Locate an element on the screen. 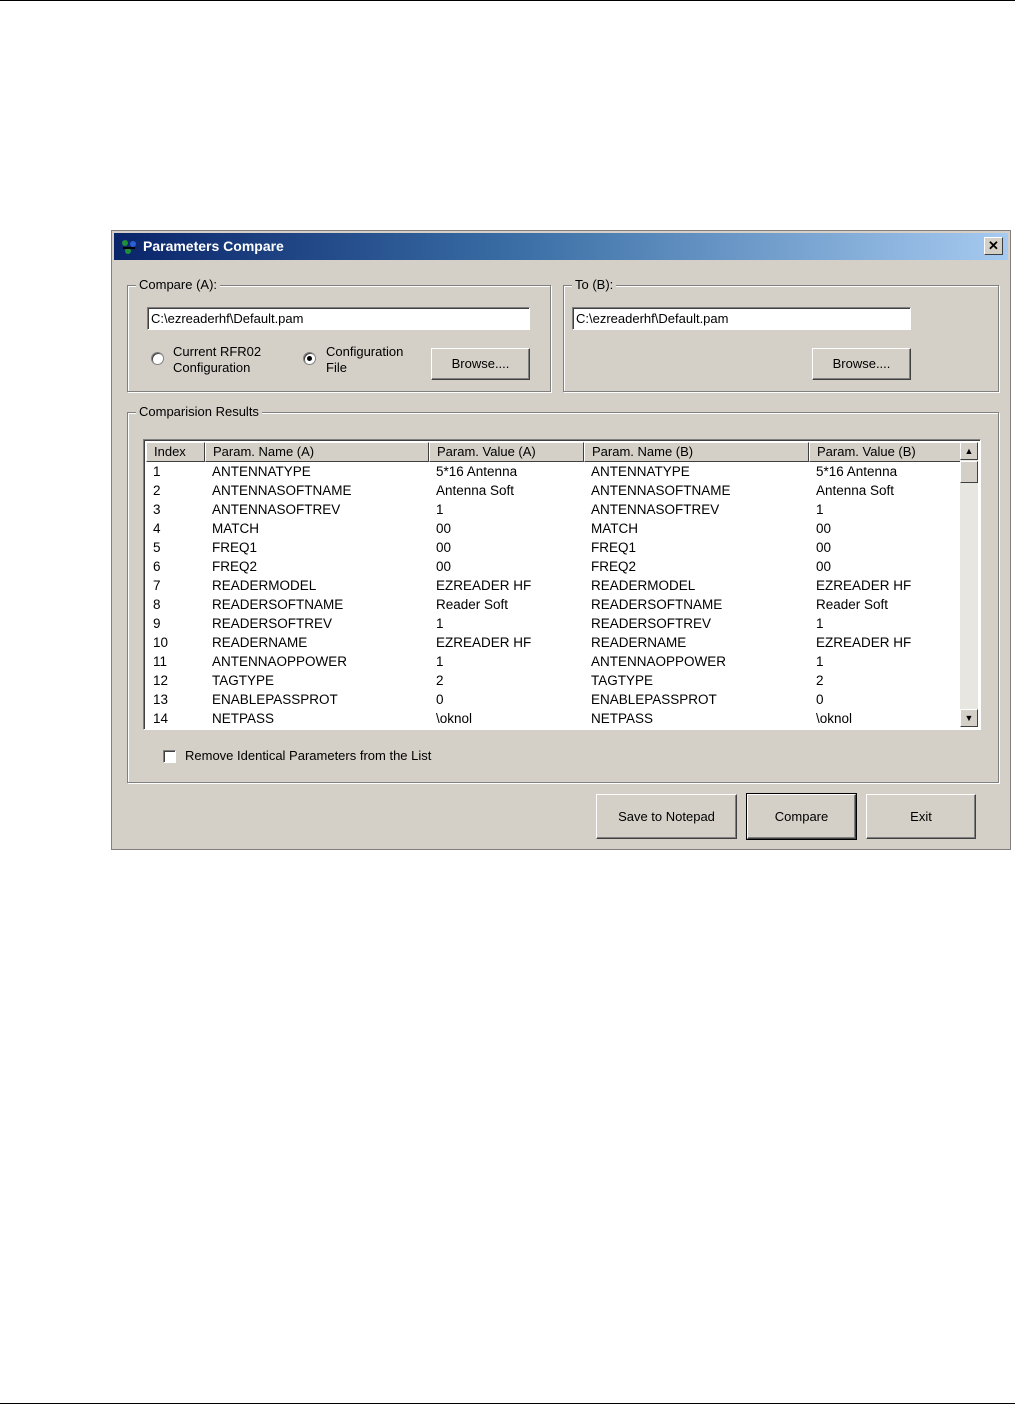  comparison-results-legend: Comparision Results is located at coordinates (199, 411).